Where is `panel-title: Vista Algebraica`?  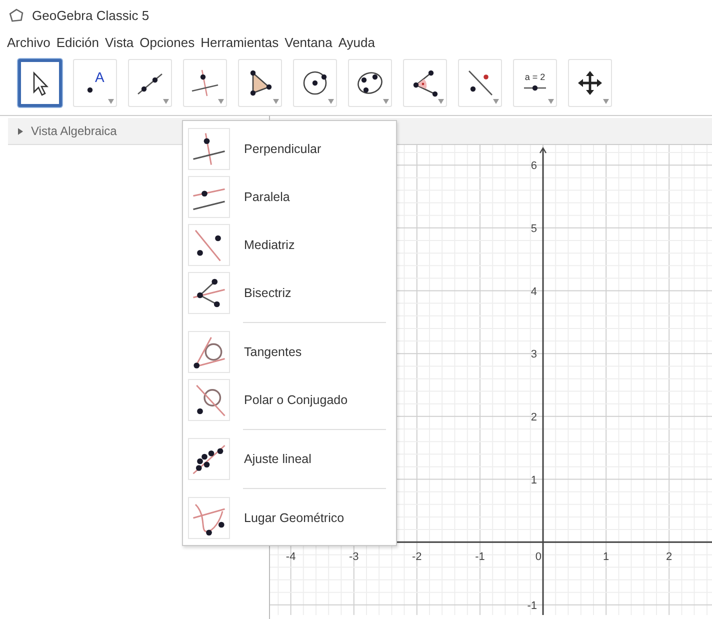 panel-title: Vista Algebraica is located at coordinates (74, 131).